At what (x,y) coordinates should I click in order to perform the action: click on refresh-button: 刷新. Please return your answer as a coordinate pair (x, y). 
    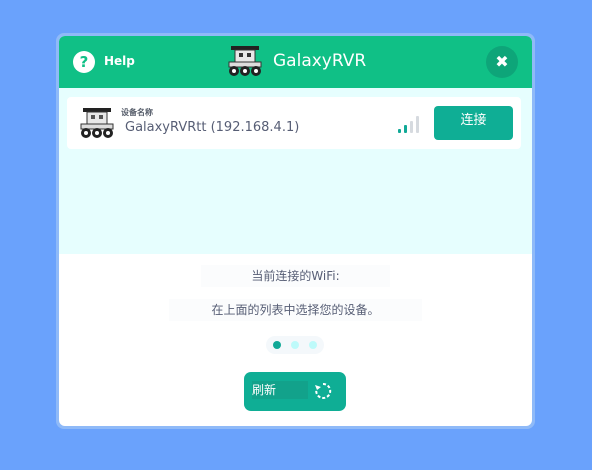
    Looking at the image, I should click on (295, 391).